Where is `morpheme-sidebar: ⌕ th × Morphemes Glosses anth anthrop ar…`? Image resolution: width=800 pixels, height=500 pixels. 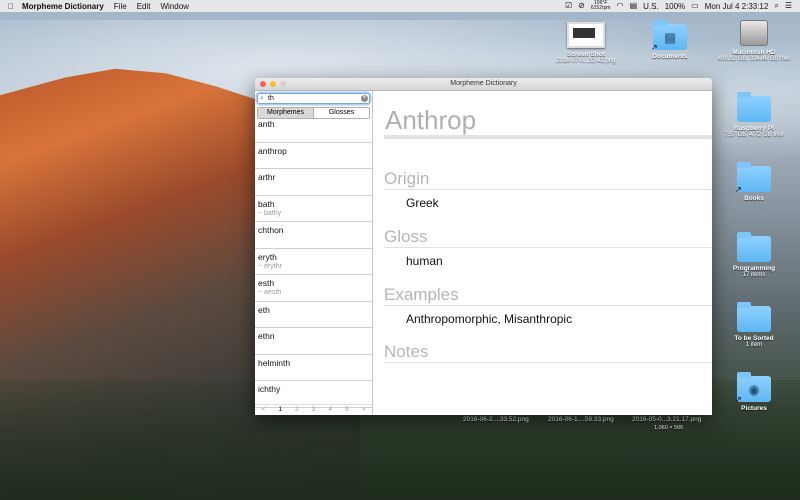
morpheme-sidebar: ⌕ th × Morphemes Glosses anth anthrop ar… is located at coordinates (314, 253).